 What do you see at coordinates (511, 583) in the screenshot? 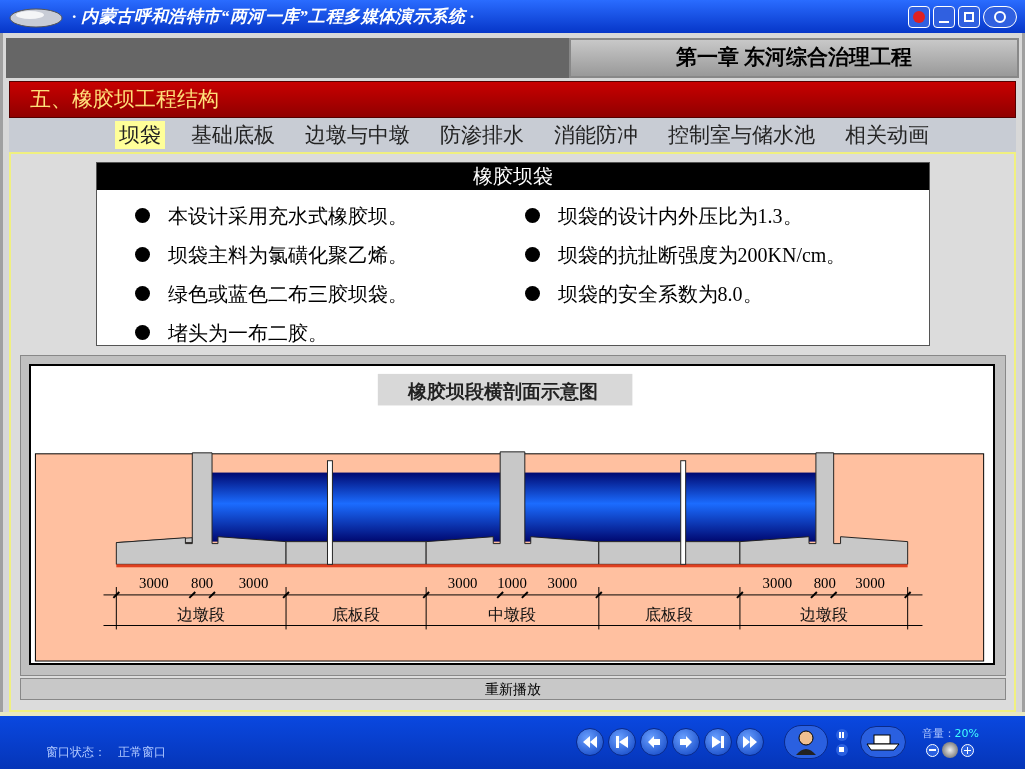
I see `dimension-label: 1000` at bounding box center [511, 583].